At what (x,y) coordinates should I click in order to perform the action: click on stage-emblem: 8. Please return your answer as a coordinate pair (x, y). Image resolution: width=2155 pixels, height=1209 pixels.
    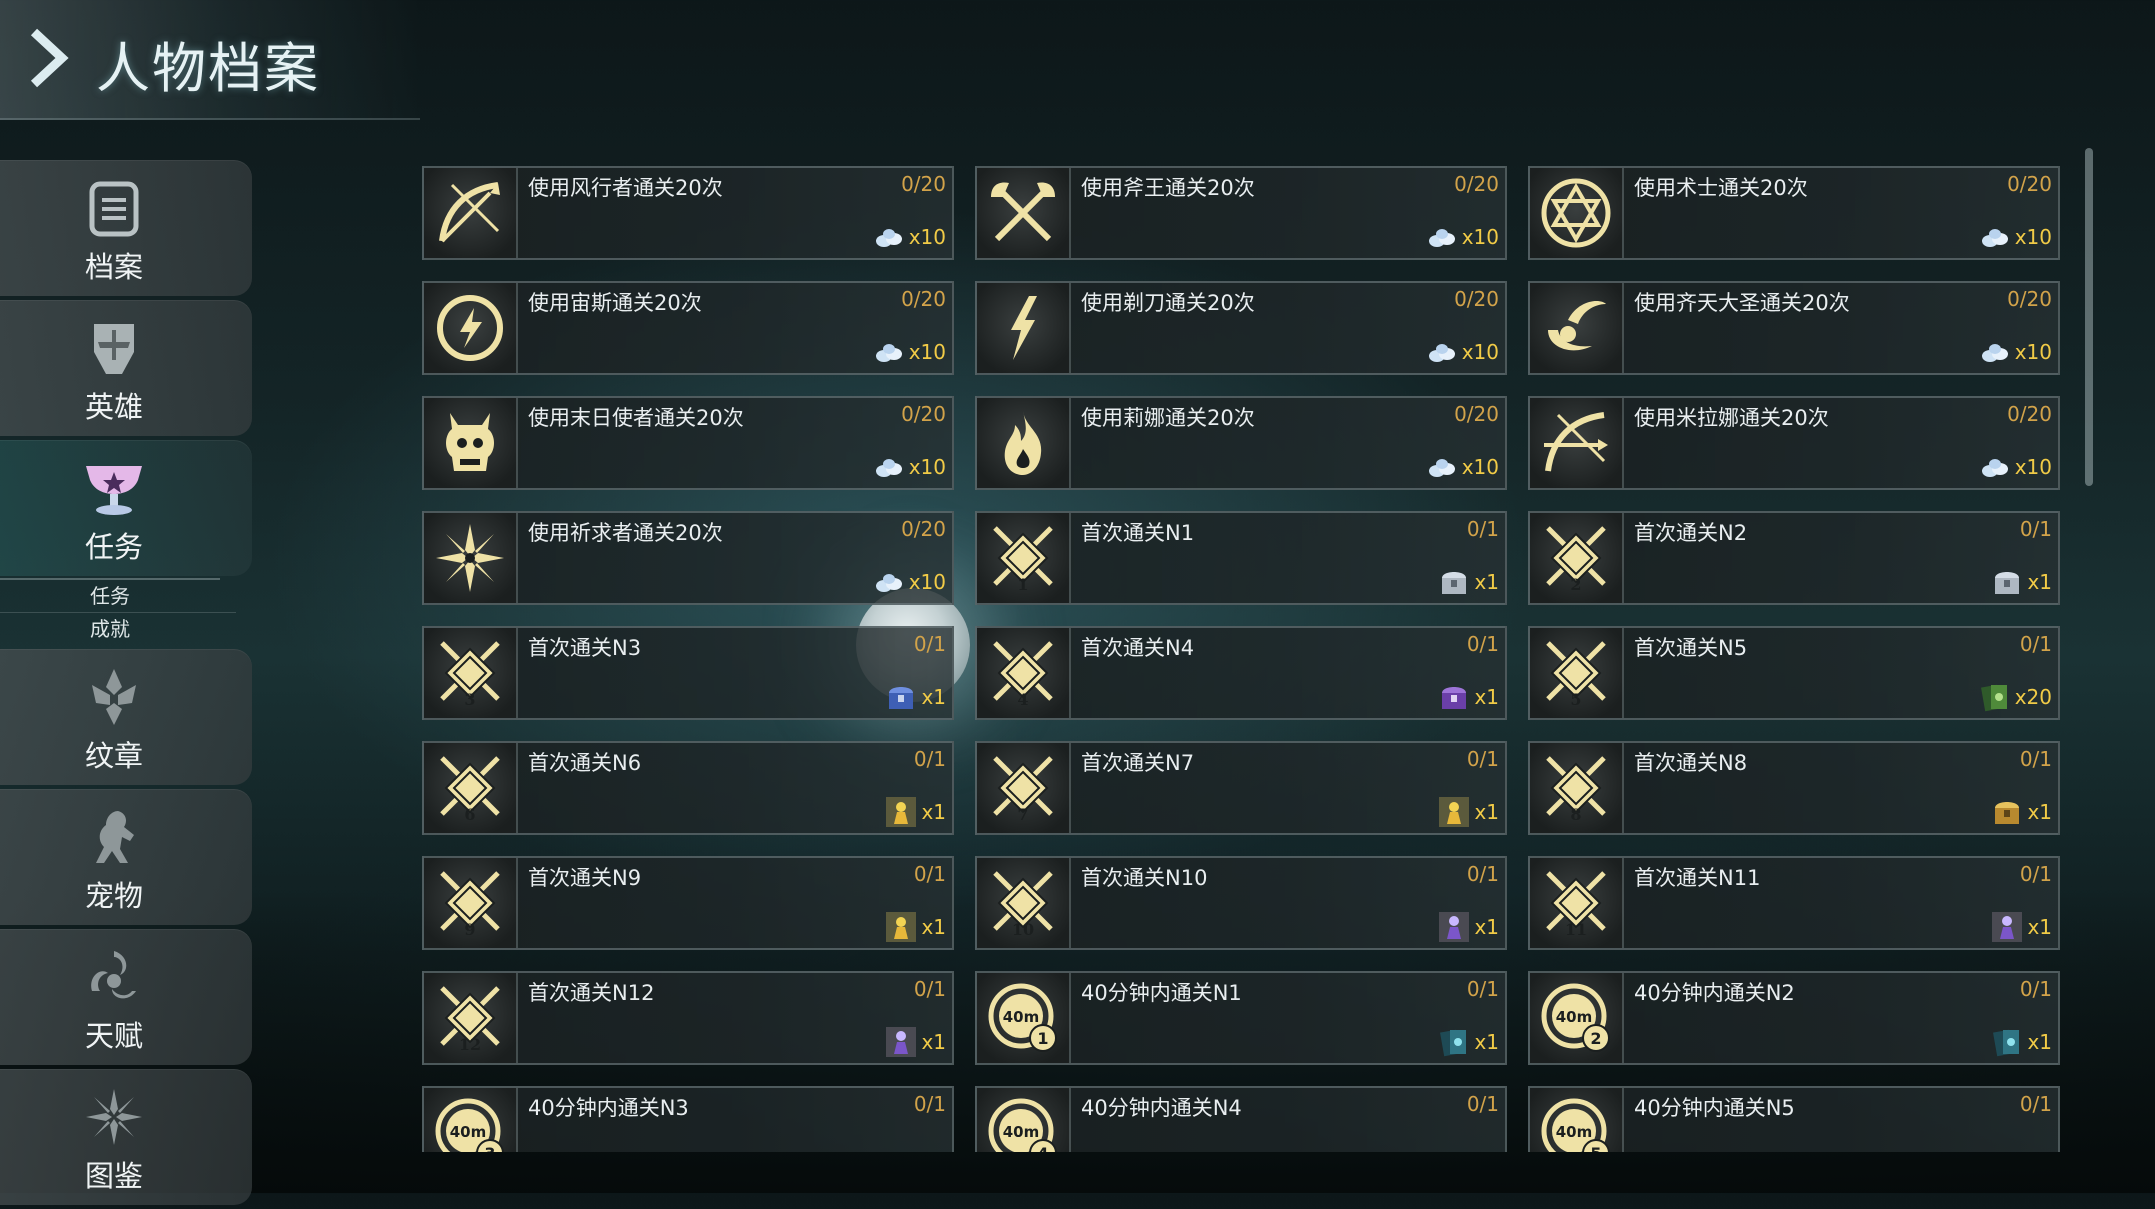
    Looking at the image, I should click on (1577, 788).